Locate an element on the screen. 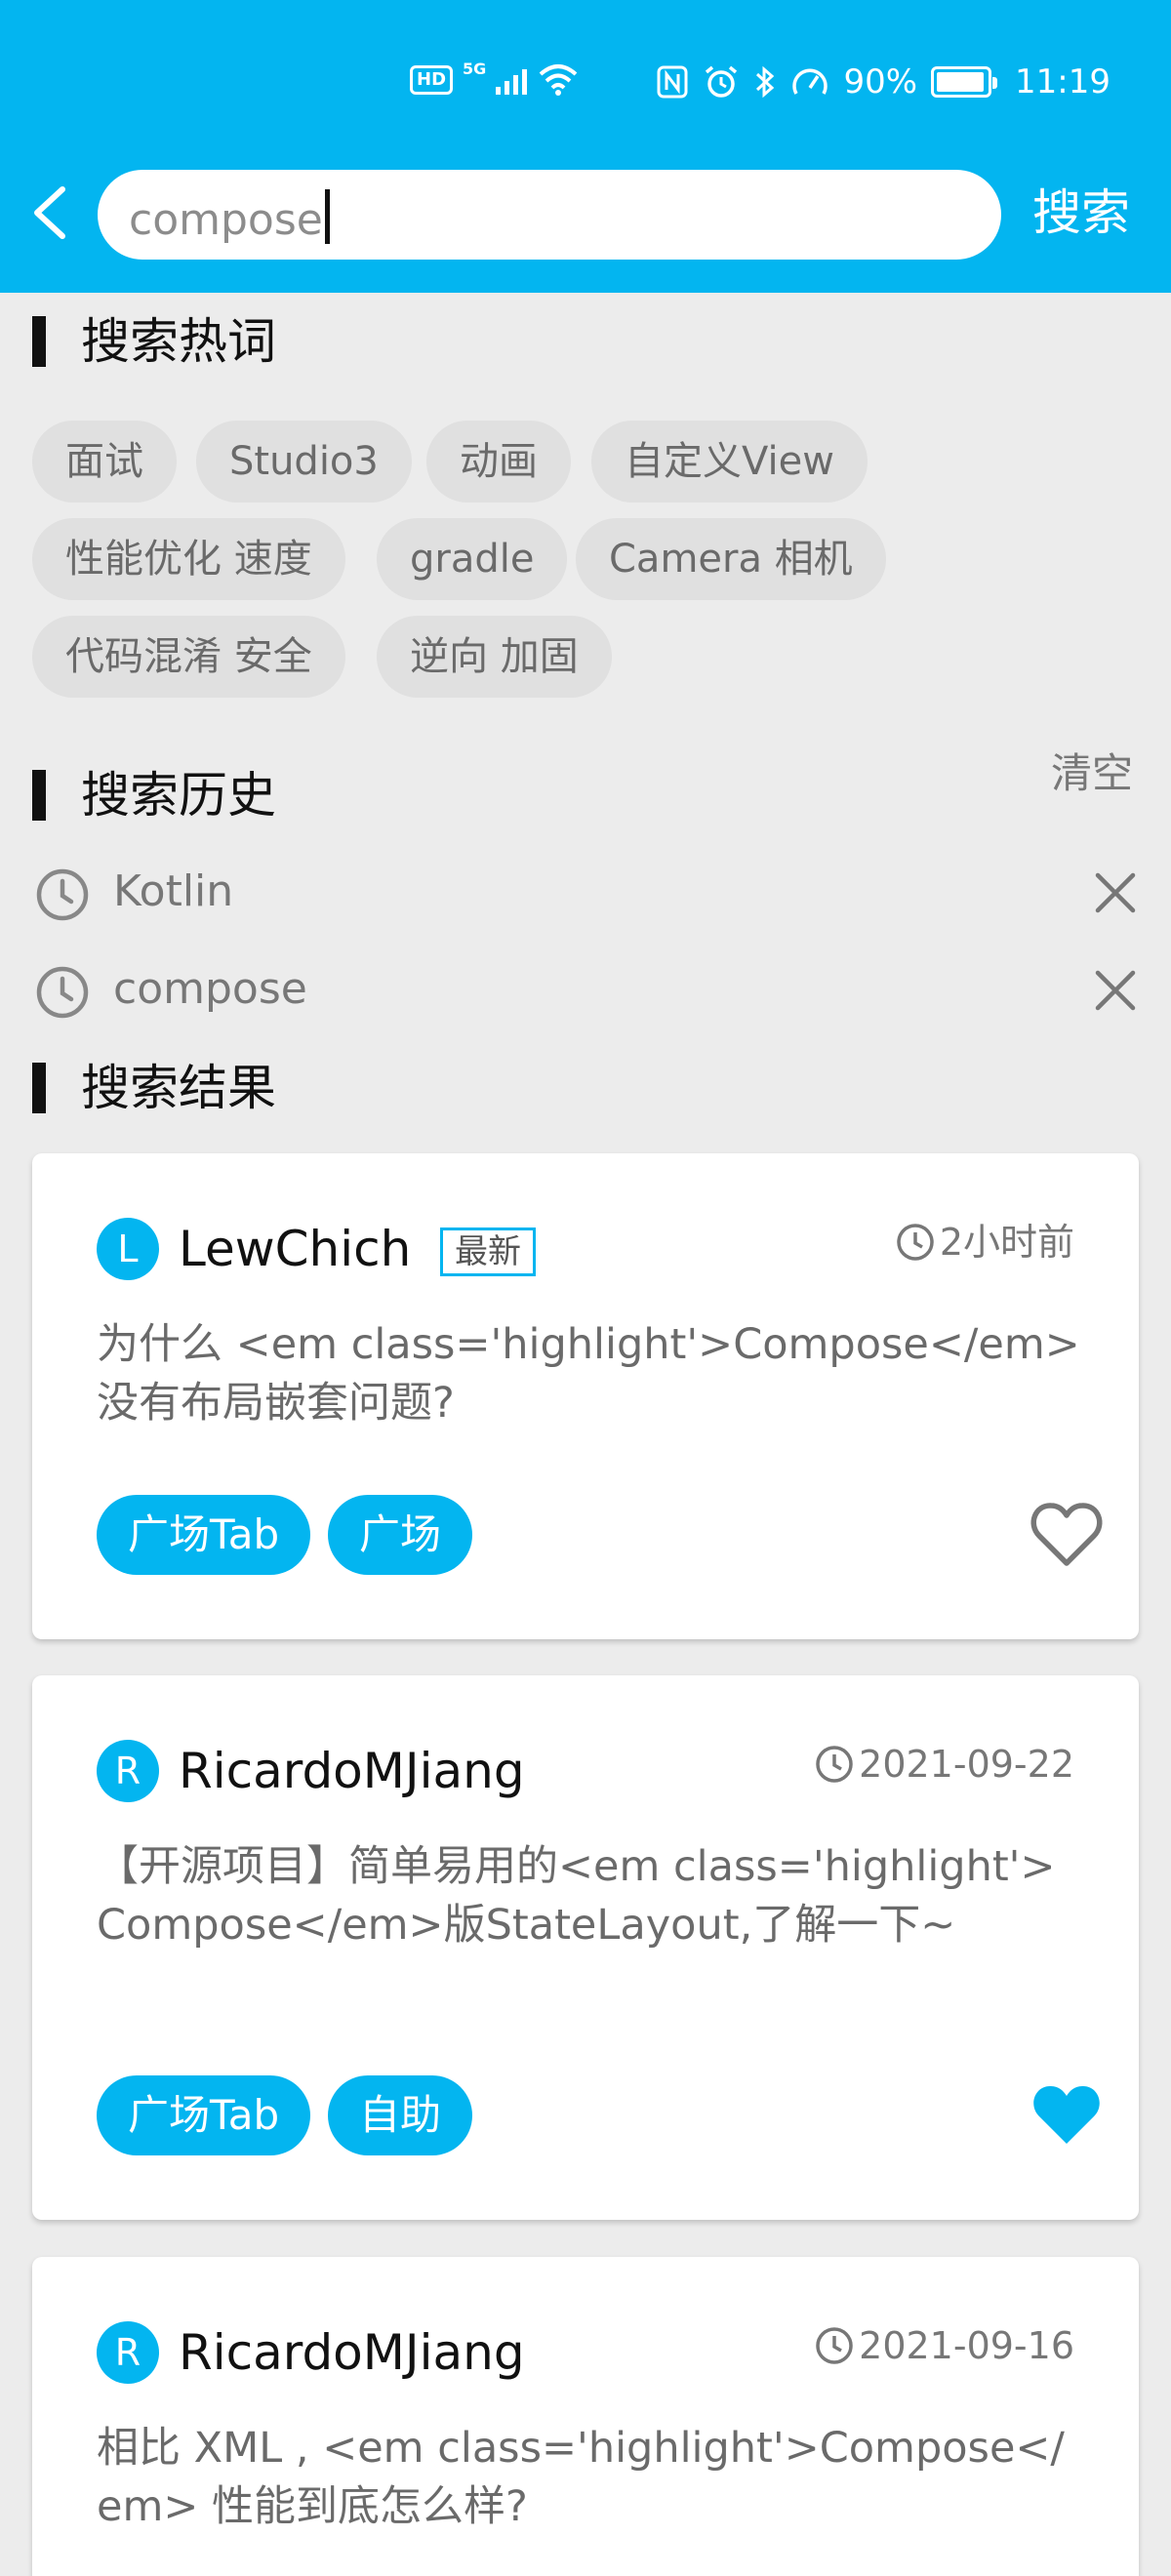 The width and height of the screenshot is (1171, 2576). hot-word-chip: 性能优化 速度 is located at coordinates (188, 559).